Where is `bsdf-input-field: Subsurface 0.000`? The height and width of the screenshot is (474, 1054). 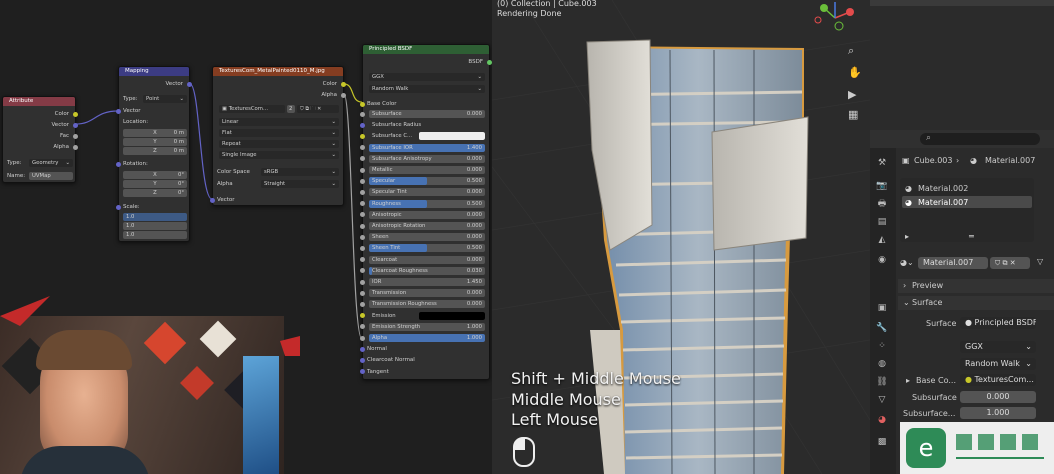 bsdf-input-field: Subsurface 0.000 is located at coordinates (427, 114).